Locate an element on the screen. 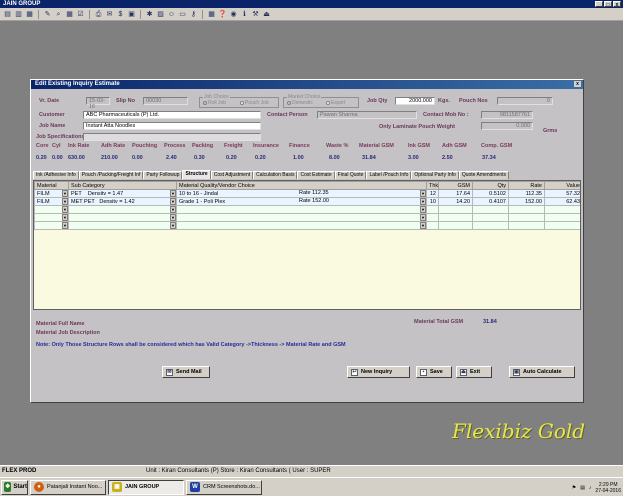 The image size is (623, 496). slip-no-field: 00030 is located at coordinates (165, 101).